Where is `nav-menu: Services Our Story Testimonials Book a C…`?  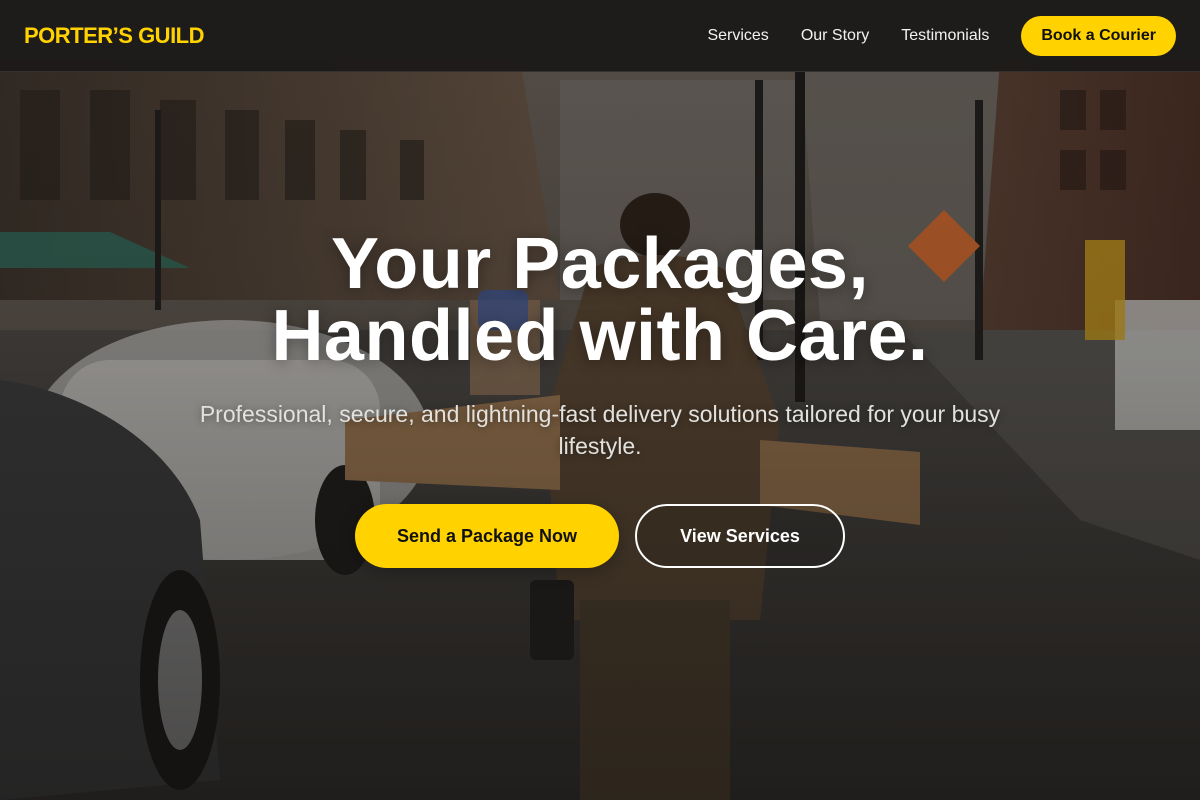 nav-menu: Services Our Story Testimonials Book a C… is located at coordinates (941, 35).